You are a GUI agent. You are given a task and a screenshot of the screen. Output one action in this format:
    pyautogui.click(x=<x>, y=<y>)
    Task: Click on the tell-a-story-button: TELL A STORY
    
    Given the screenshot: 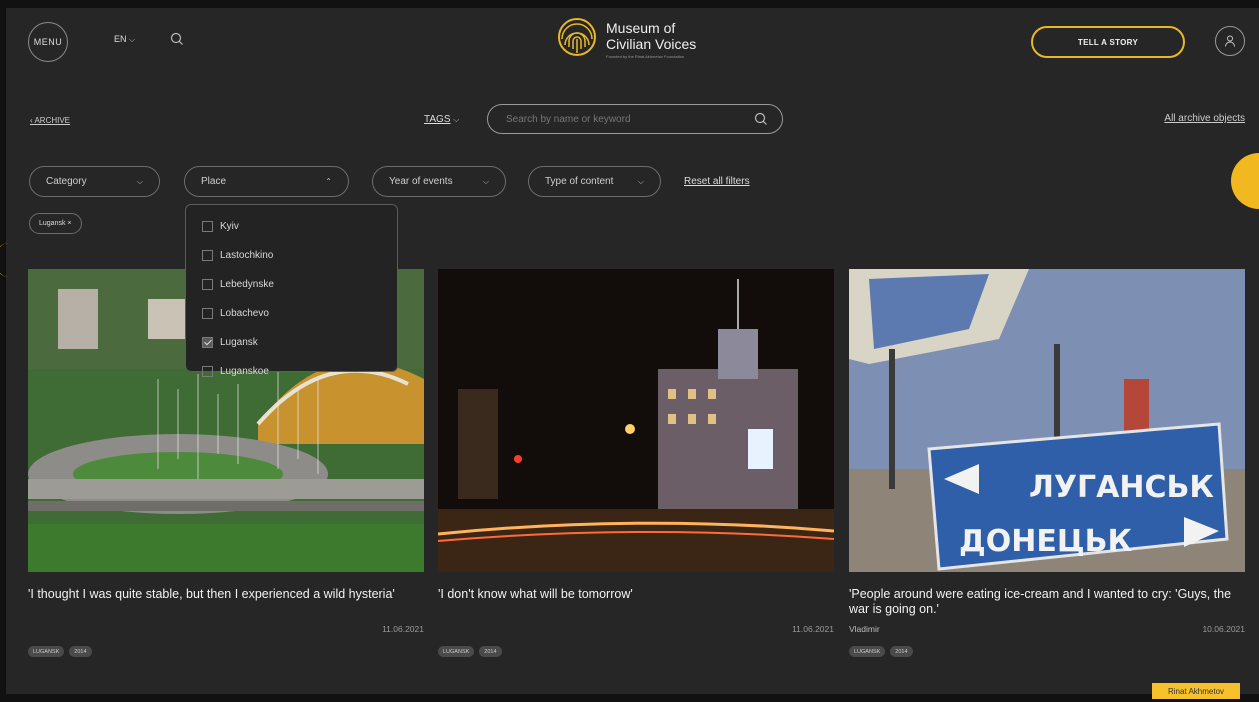 What is the action you would take?
    pyautogui.click(x=1108, y=42)
    